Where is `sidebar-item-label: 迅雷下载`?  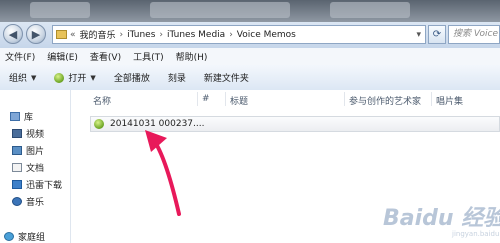 sidebar-item-label: 迅雷下载 is located at coordinates (44, 186).